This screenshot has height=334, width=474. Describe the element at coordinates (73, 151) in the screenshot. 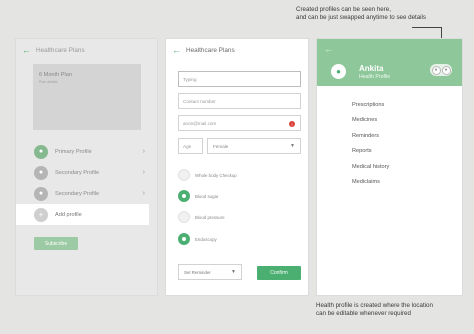

I see `profile-label: Primary Profile` at that location.